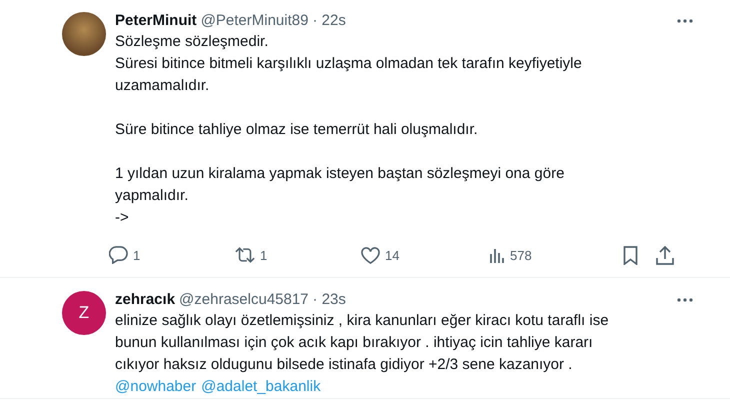 The height and width of the screenshot is (420, 730). I want to click on tweet-text: 1 yıldan uzun kiralama yapmak isteyen baştan sözleşmeyi ona göre yapmalıdır. ->, so click(340, 196).